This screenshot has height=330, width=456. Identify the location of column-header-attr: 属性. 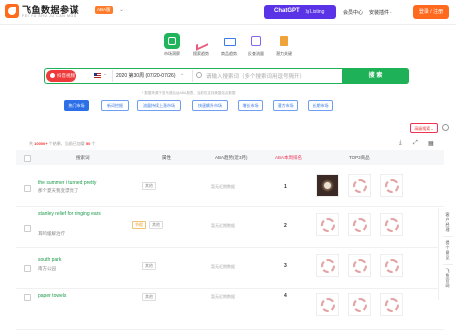
(166, 157).